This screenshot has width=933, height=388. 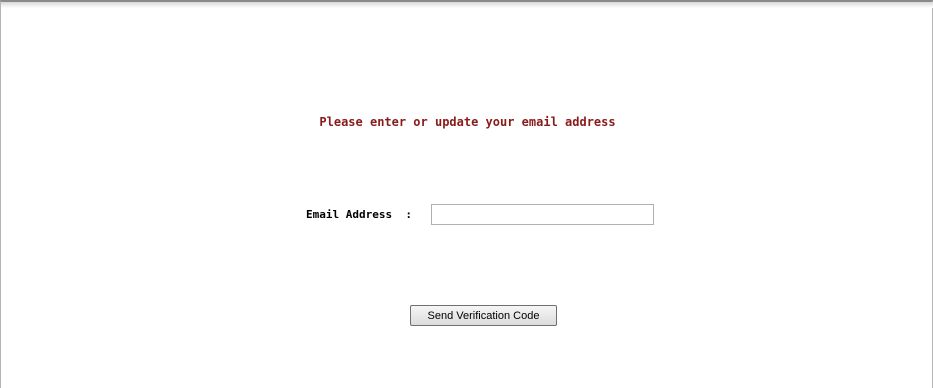 What do you see at coordinates (483, 315) in the screenshot?
I see `send-verification-code-button: Send Verification Code` at bounding box center [483, 315].